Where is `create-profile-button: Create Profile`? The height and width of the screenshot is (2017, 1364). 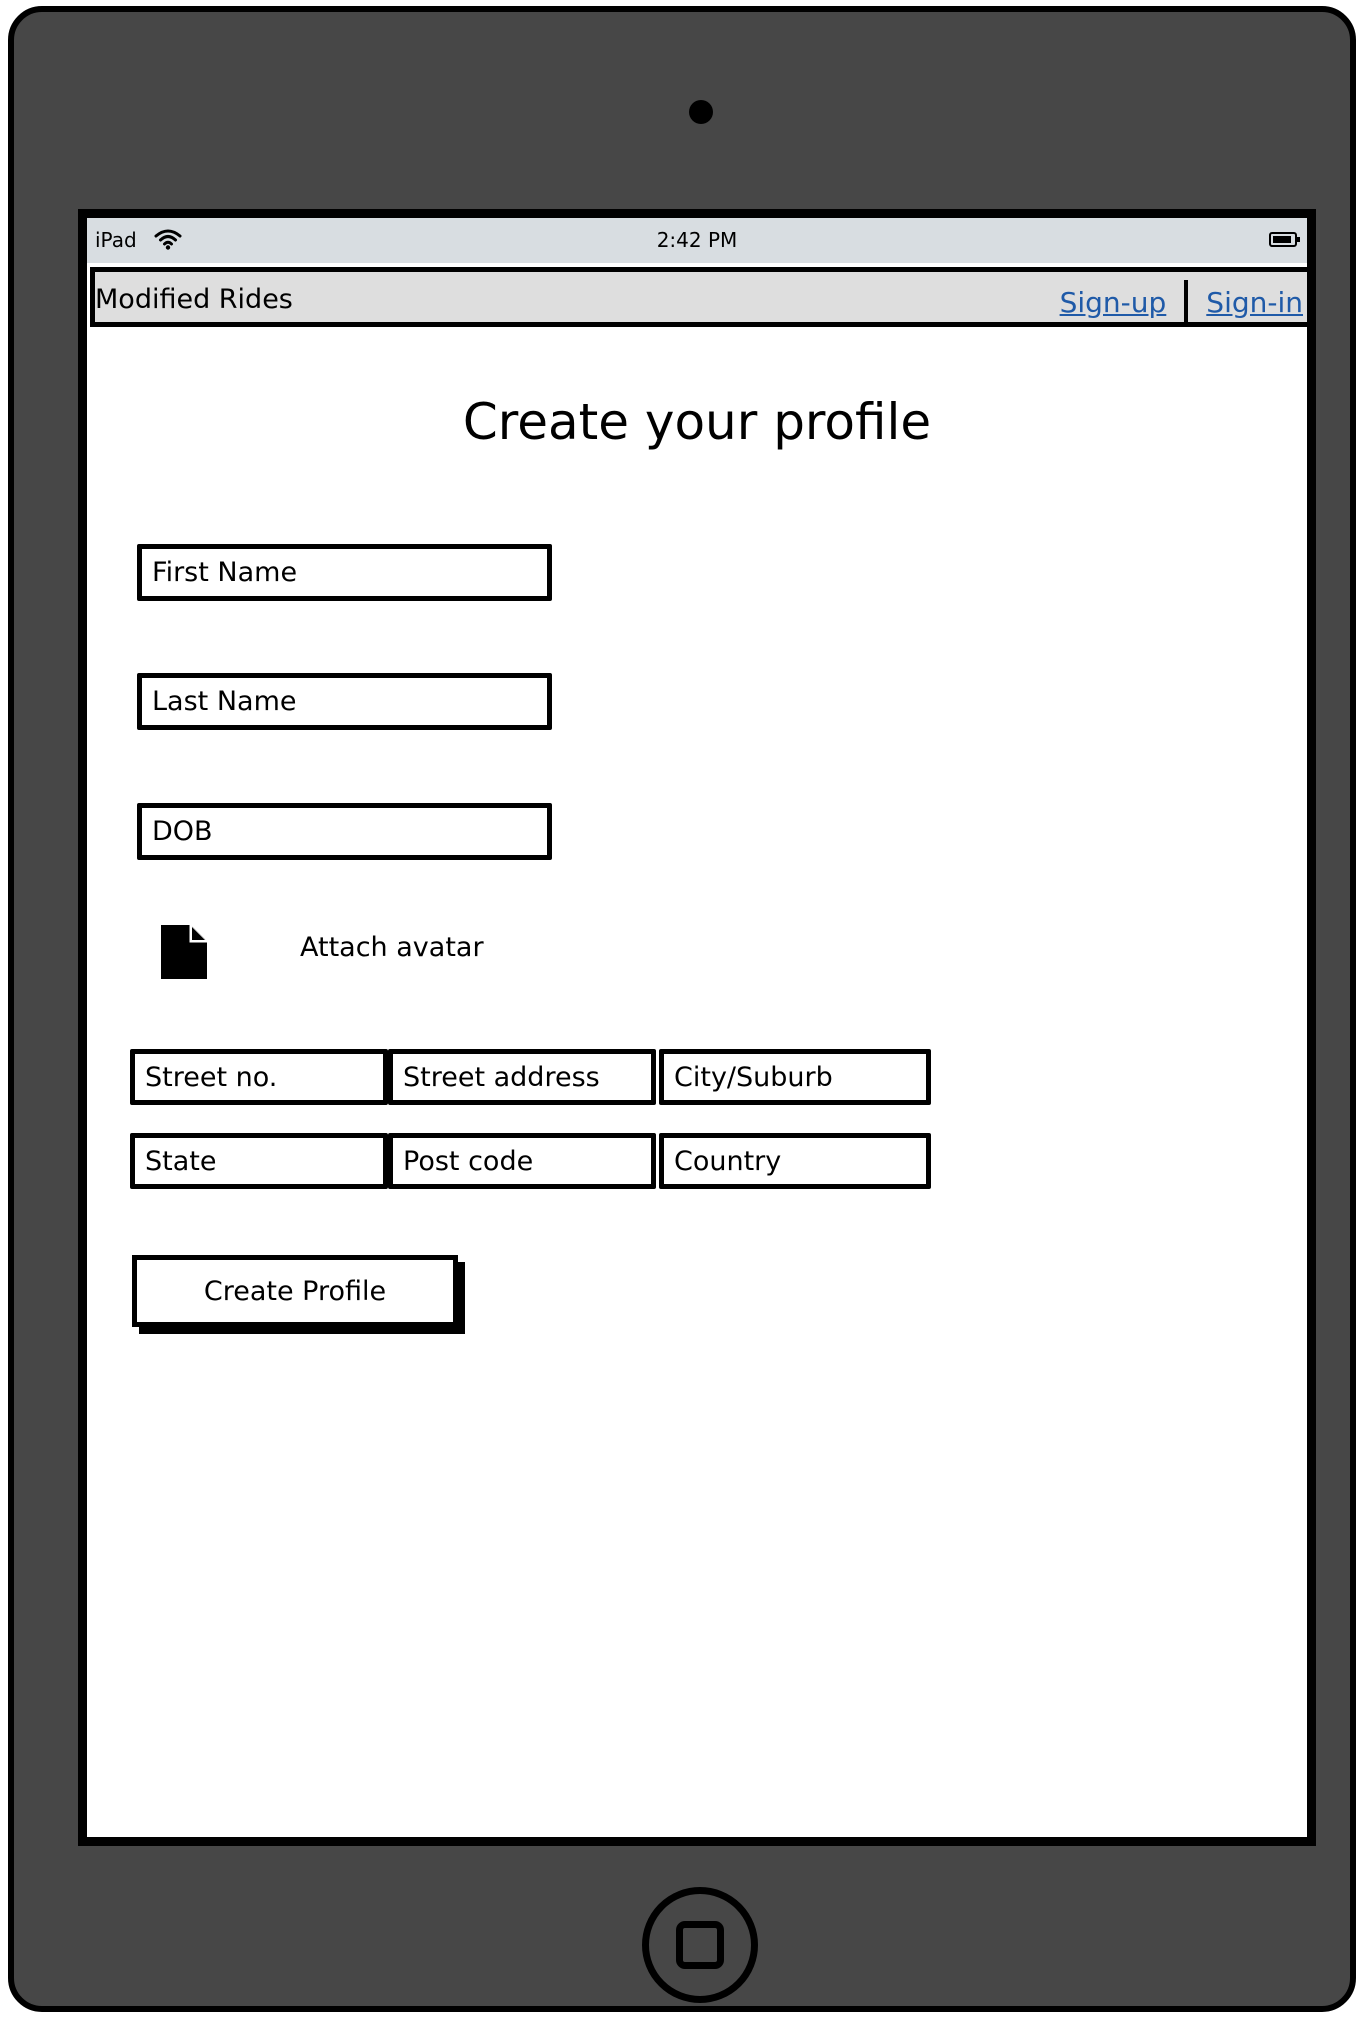
create-profile-button: Create Profile is located at coordinates (295, 1291).